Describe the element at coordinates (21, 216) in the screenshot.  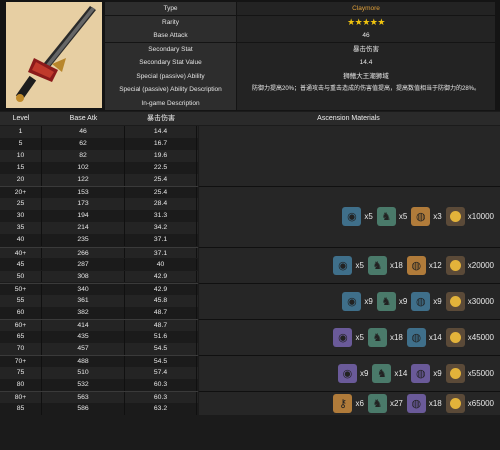
I see `level-cell: 30` at that location.